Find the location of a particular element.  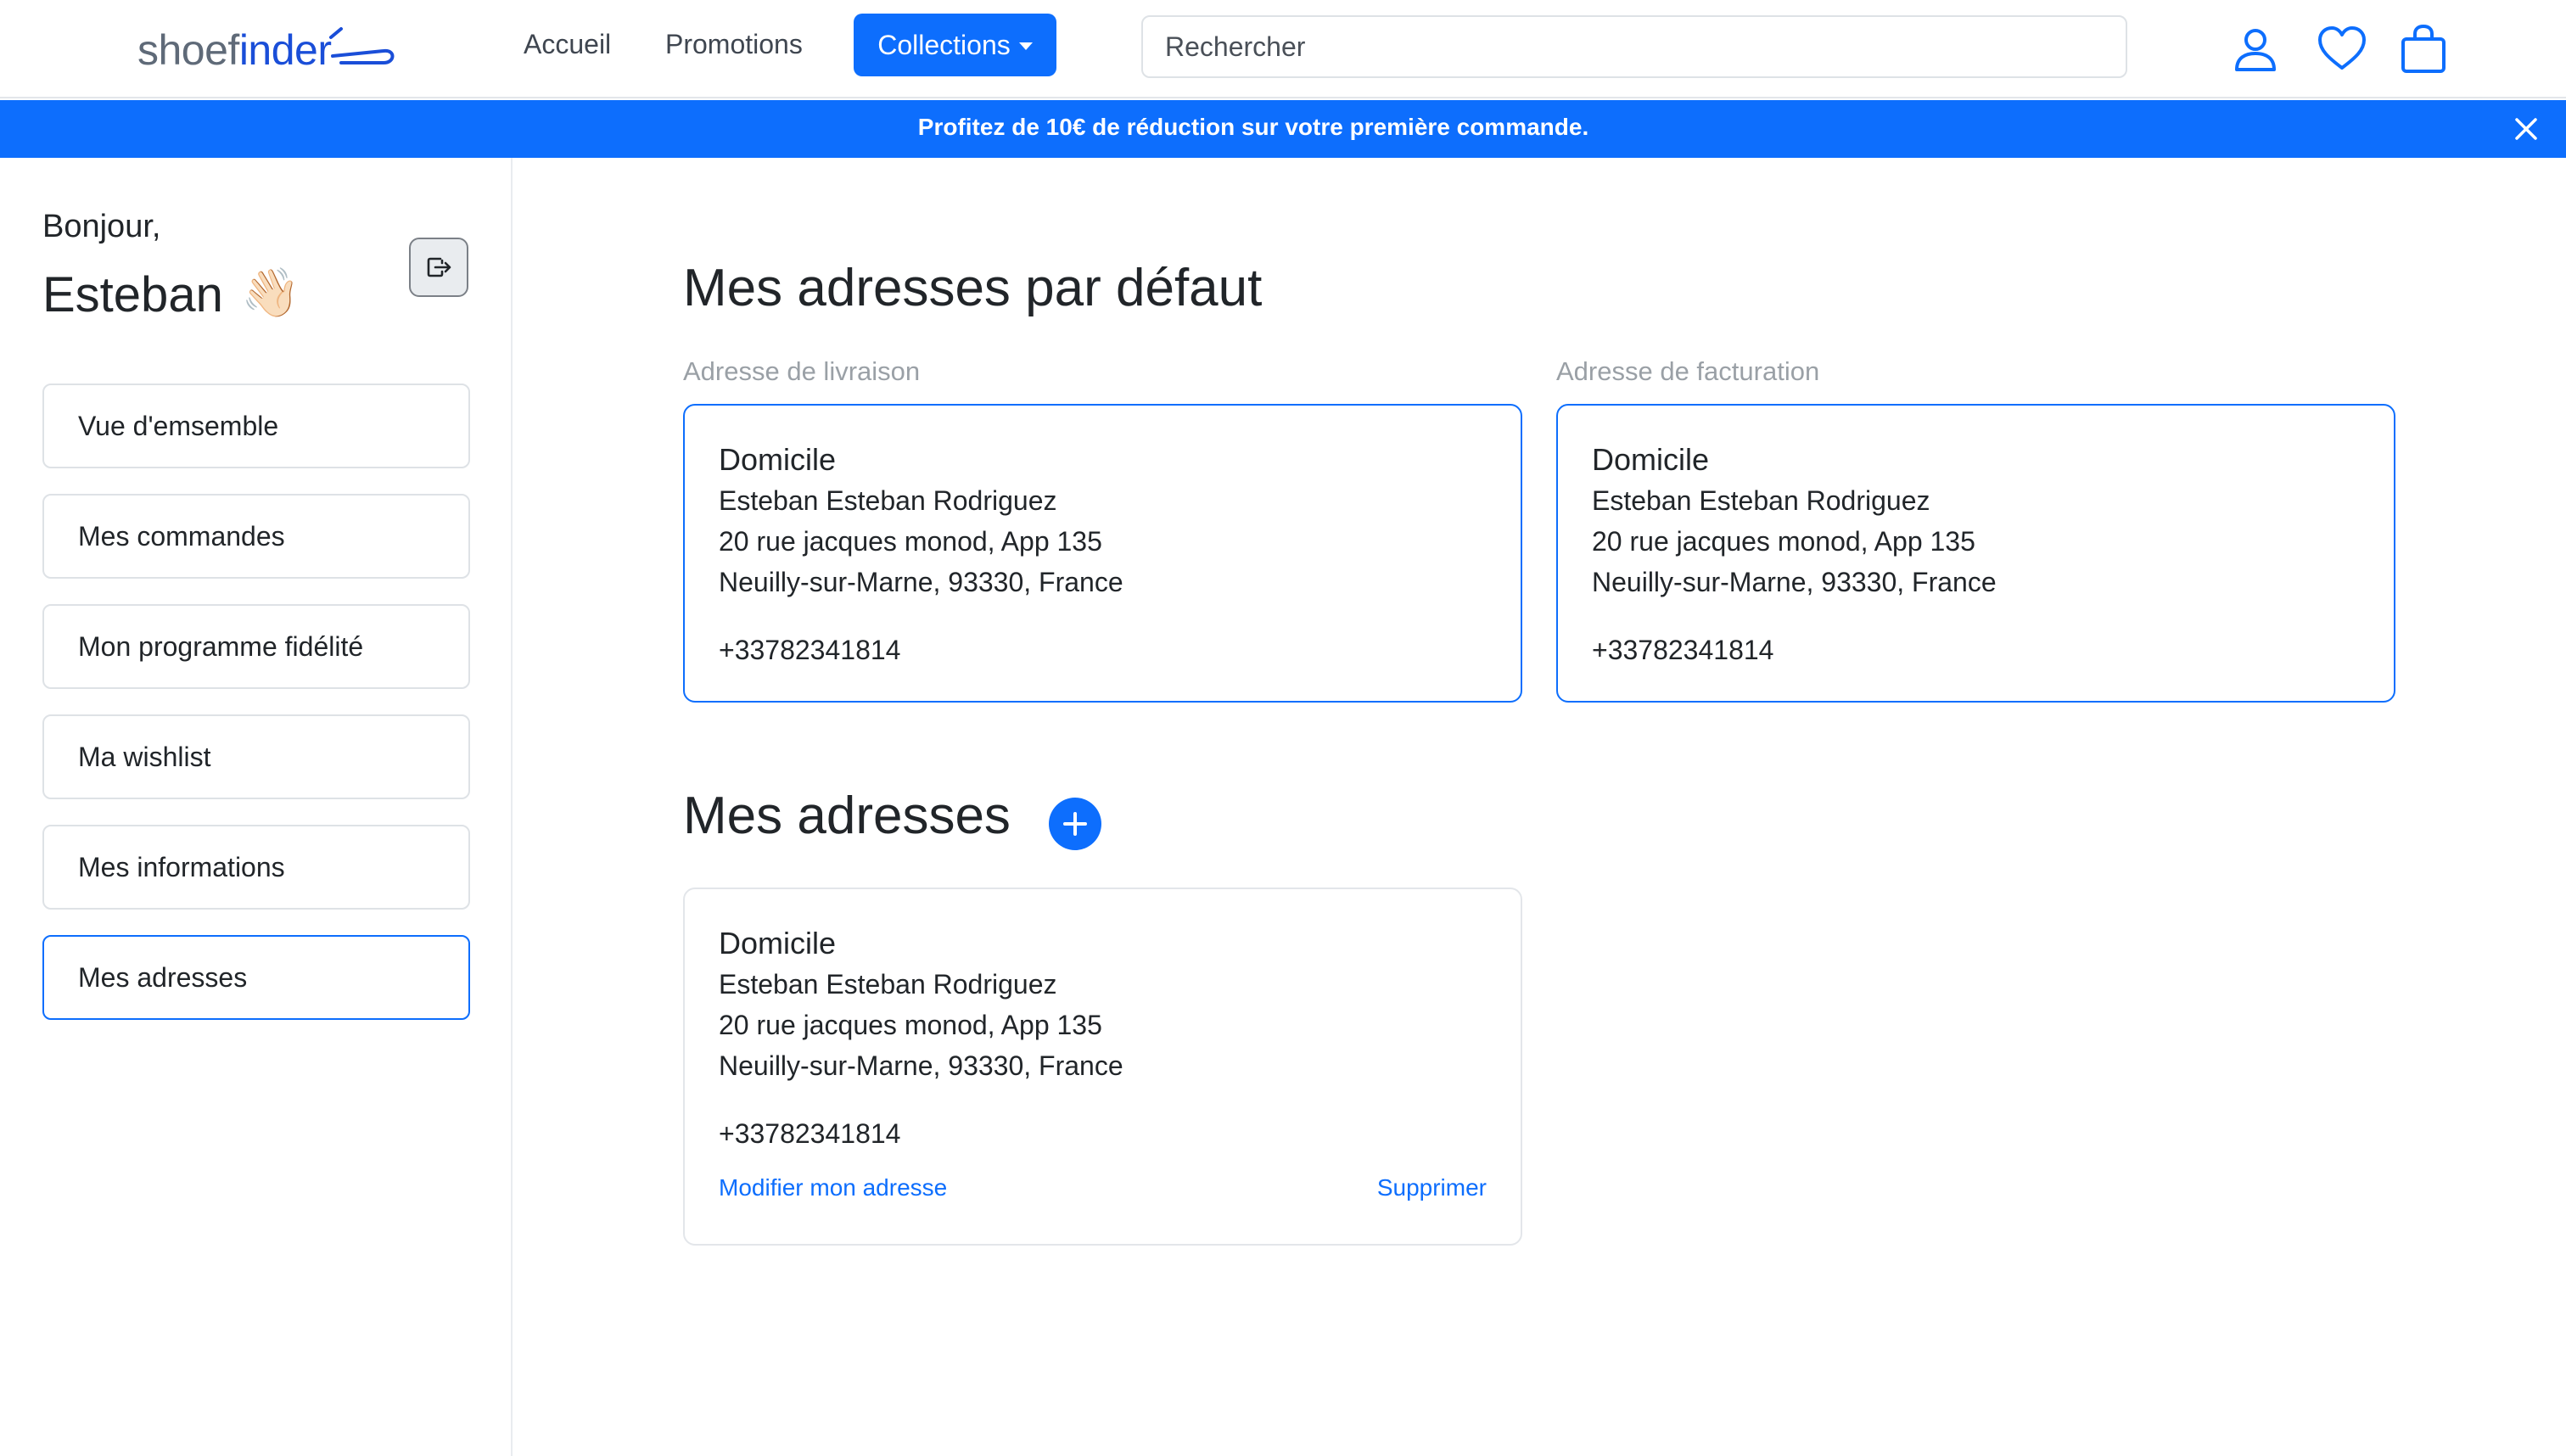

billing-address-label: Adresse de facturation is located at coordinates (1688, 371).